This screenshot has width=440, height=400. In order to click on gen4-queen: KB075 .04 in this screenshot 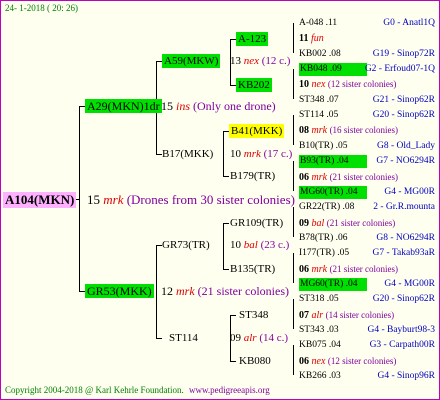, I will do `click(320, 345)`.